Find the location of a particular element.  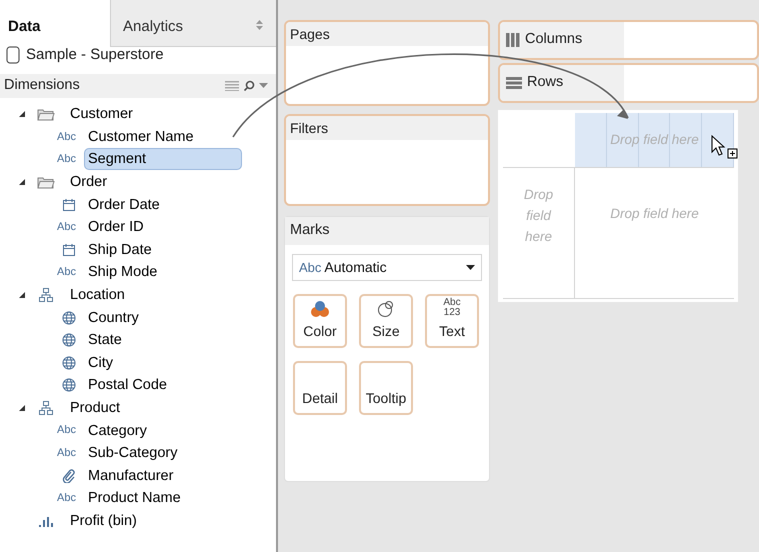

shelf-label: Rows is located at coordinates (545, 82).